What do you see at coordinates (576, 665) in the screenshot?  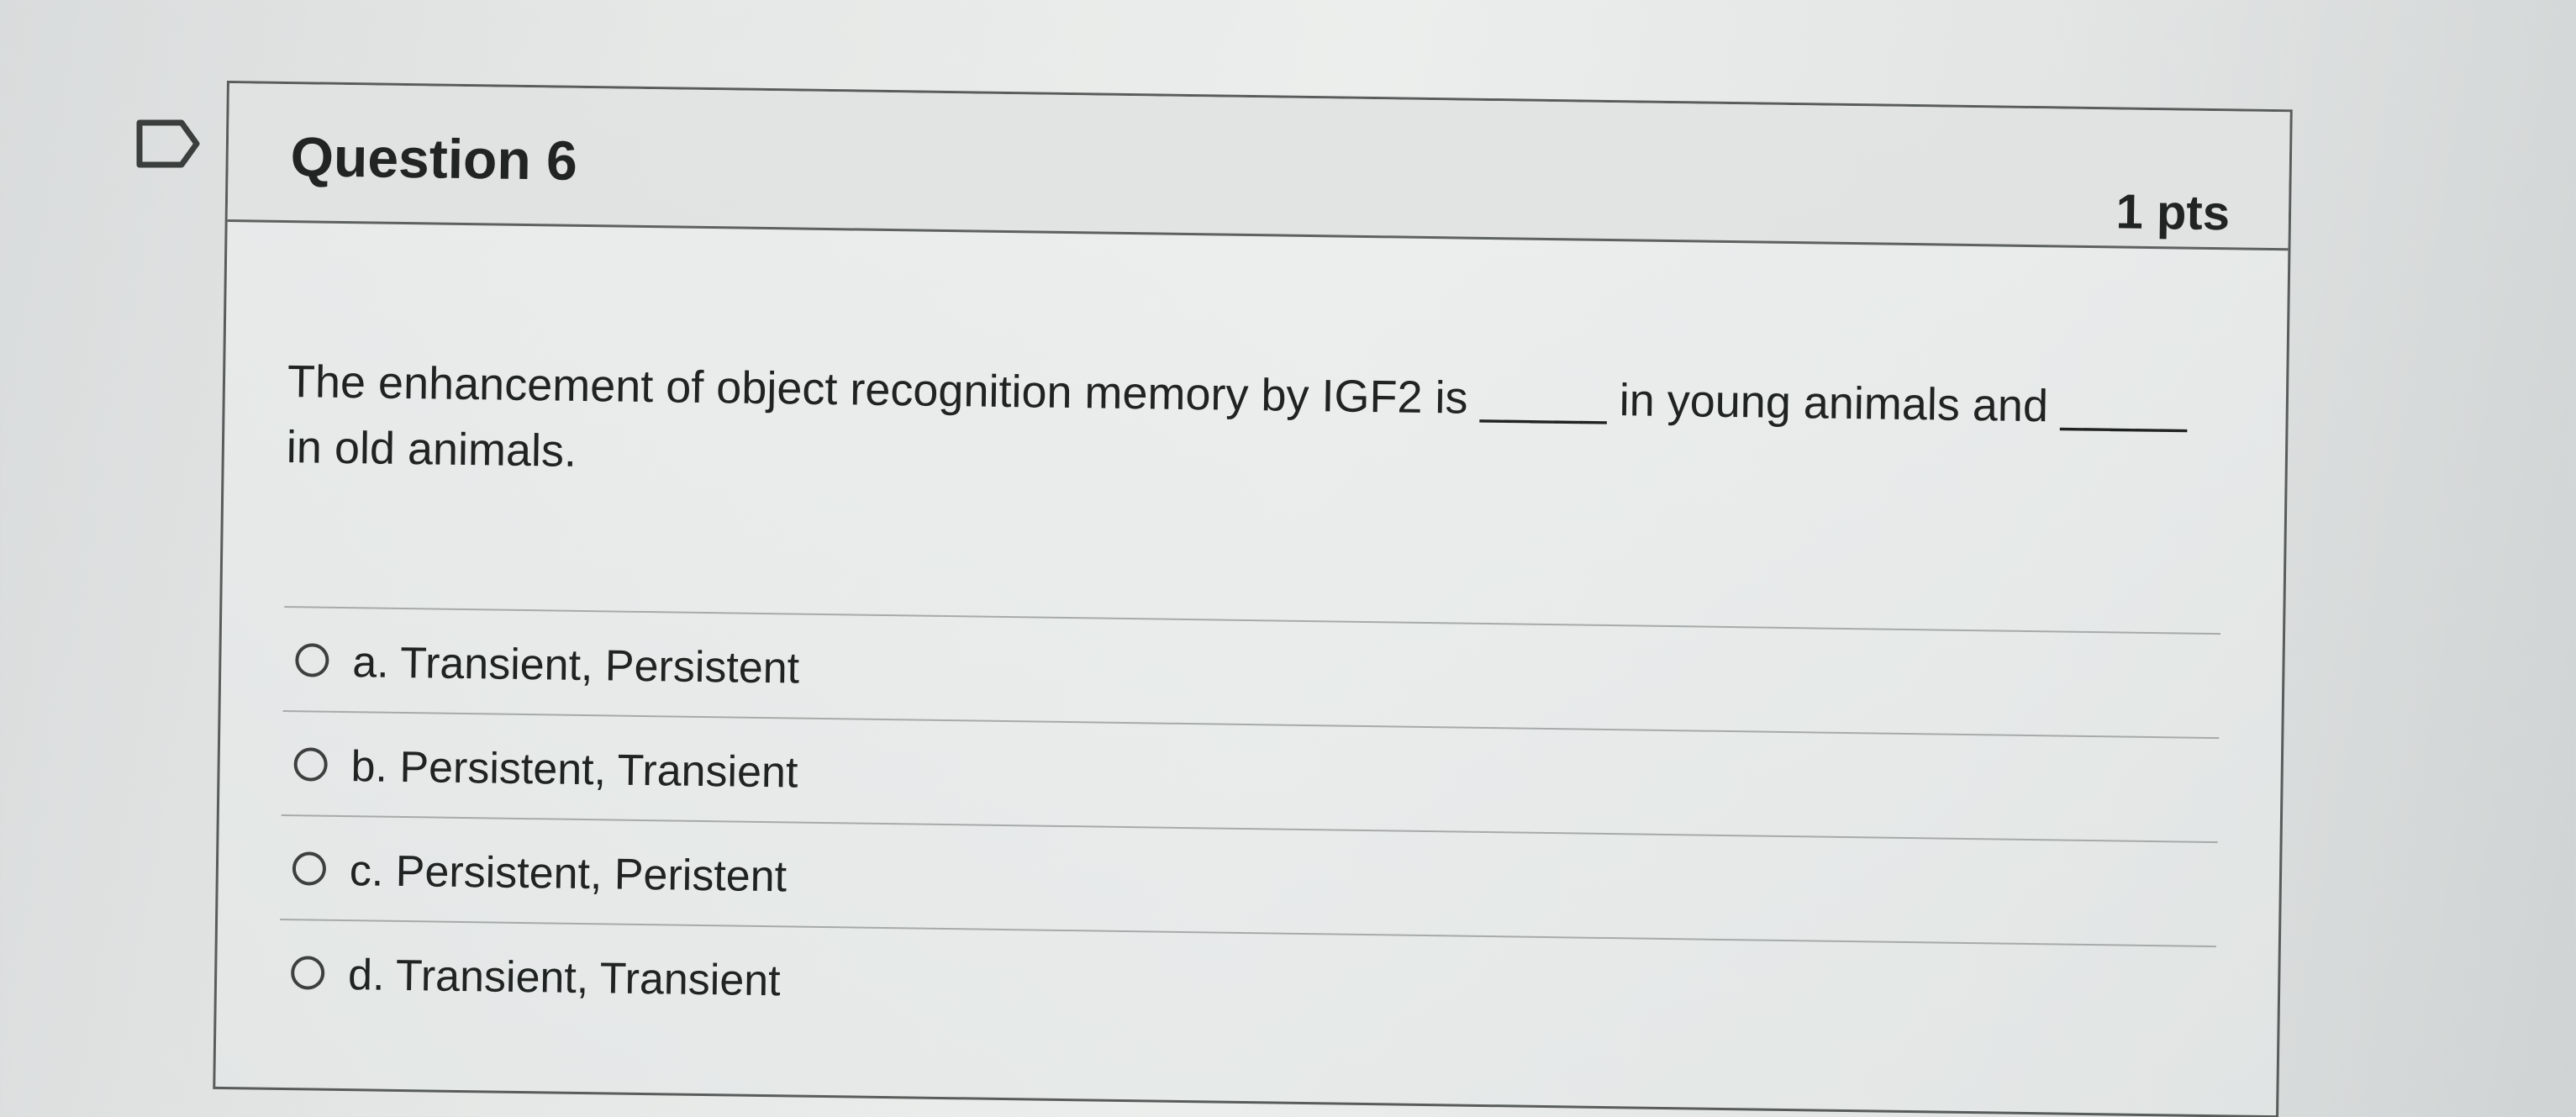 I see `answer-label: a. Transient, Persistent` at bounding box center [576, 665].